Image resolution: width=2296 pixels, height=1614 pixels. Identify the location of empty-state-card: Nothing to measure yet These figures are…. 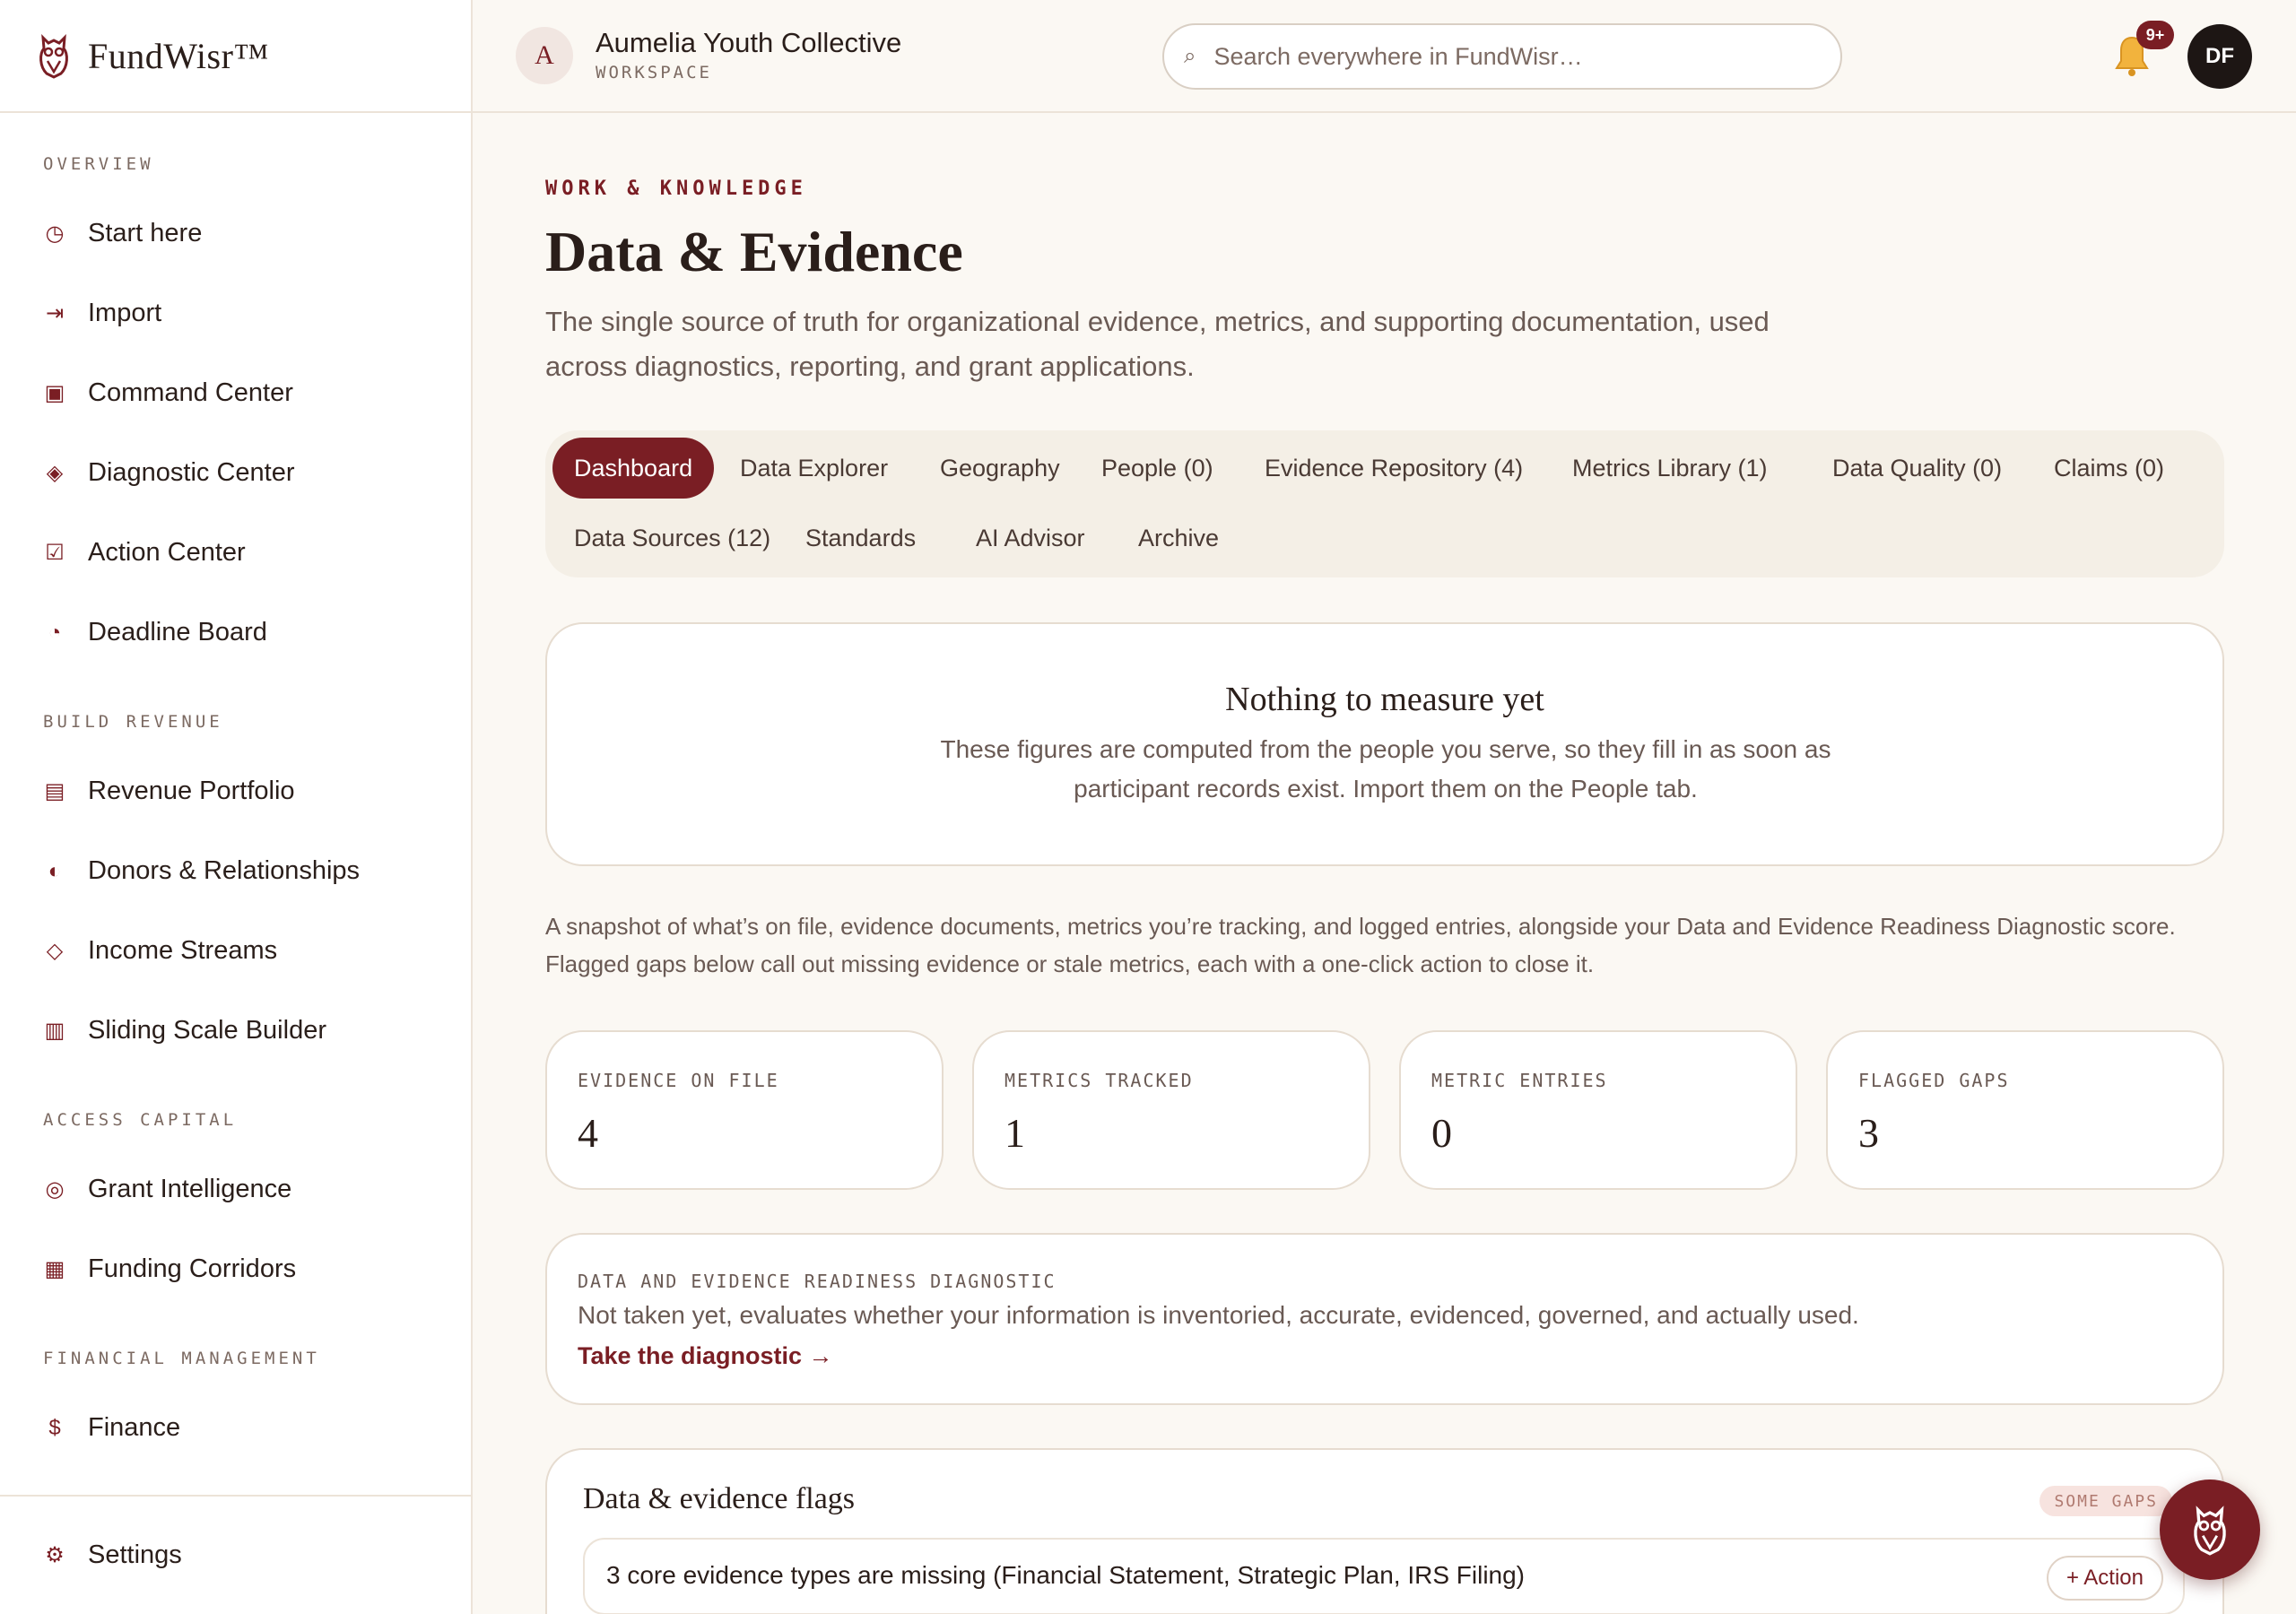
(1384, 744).